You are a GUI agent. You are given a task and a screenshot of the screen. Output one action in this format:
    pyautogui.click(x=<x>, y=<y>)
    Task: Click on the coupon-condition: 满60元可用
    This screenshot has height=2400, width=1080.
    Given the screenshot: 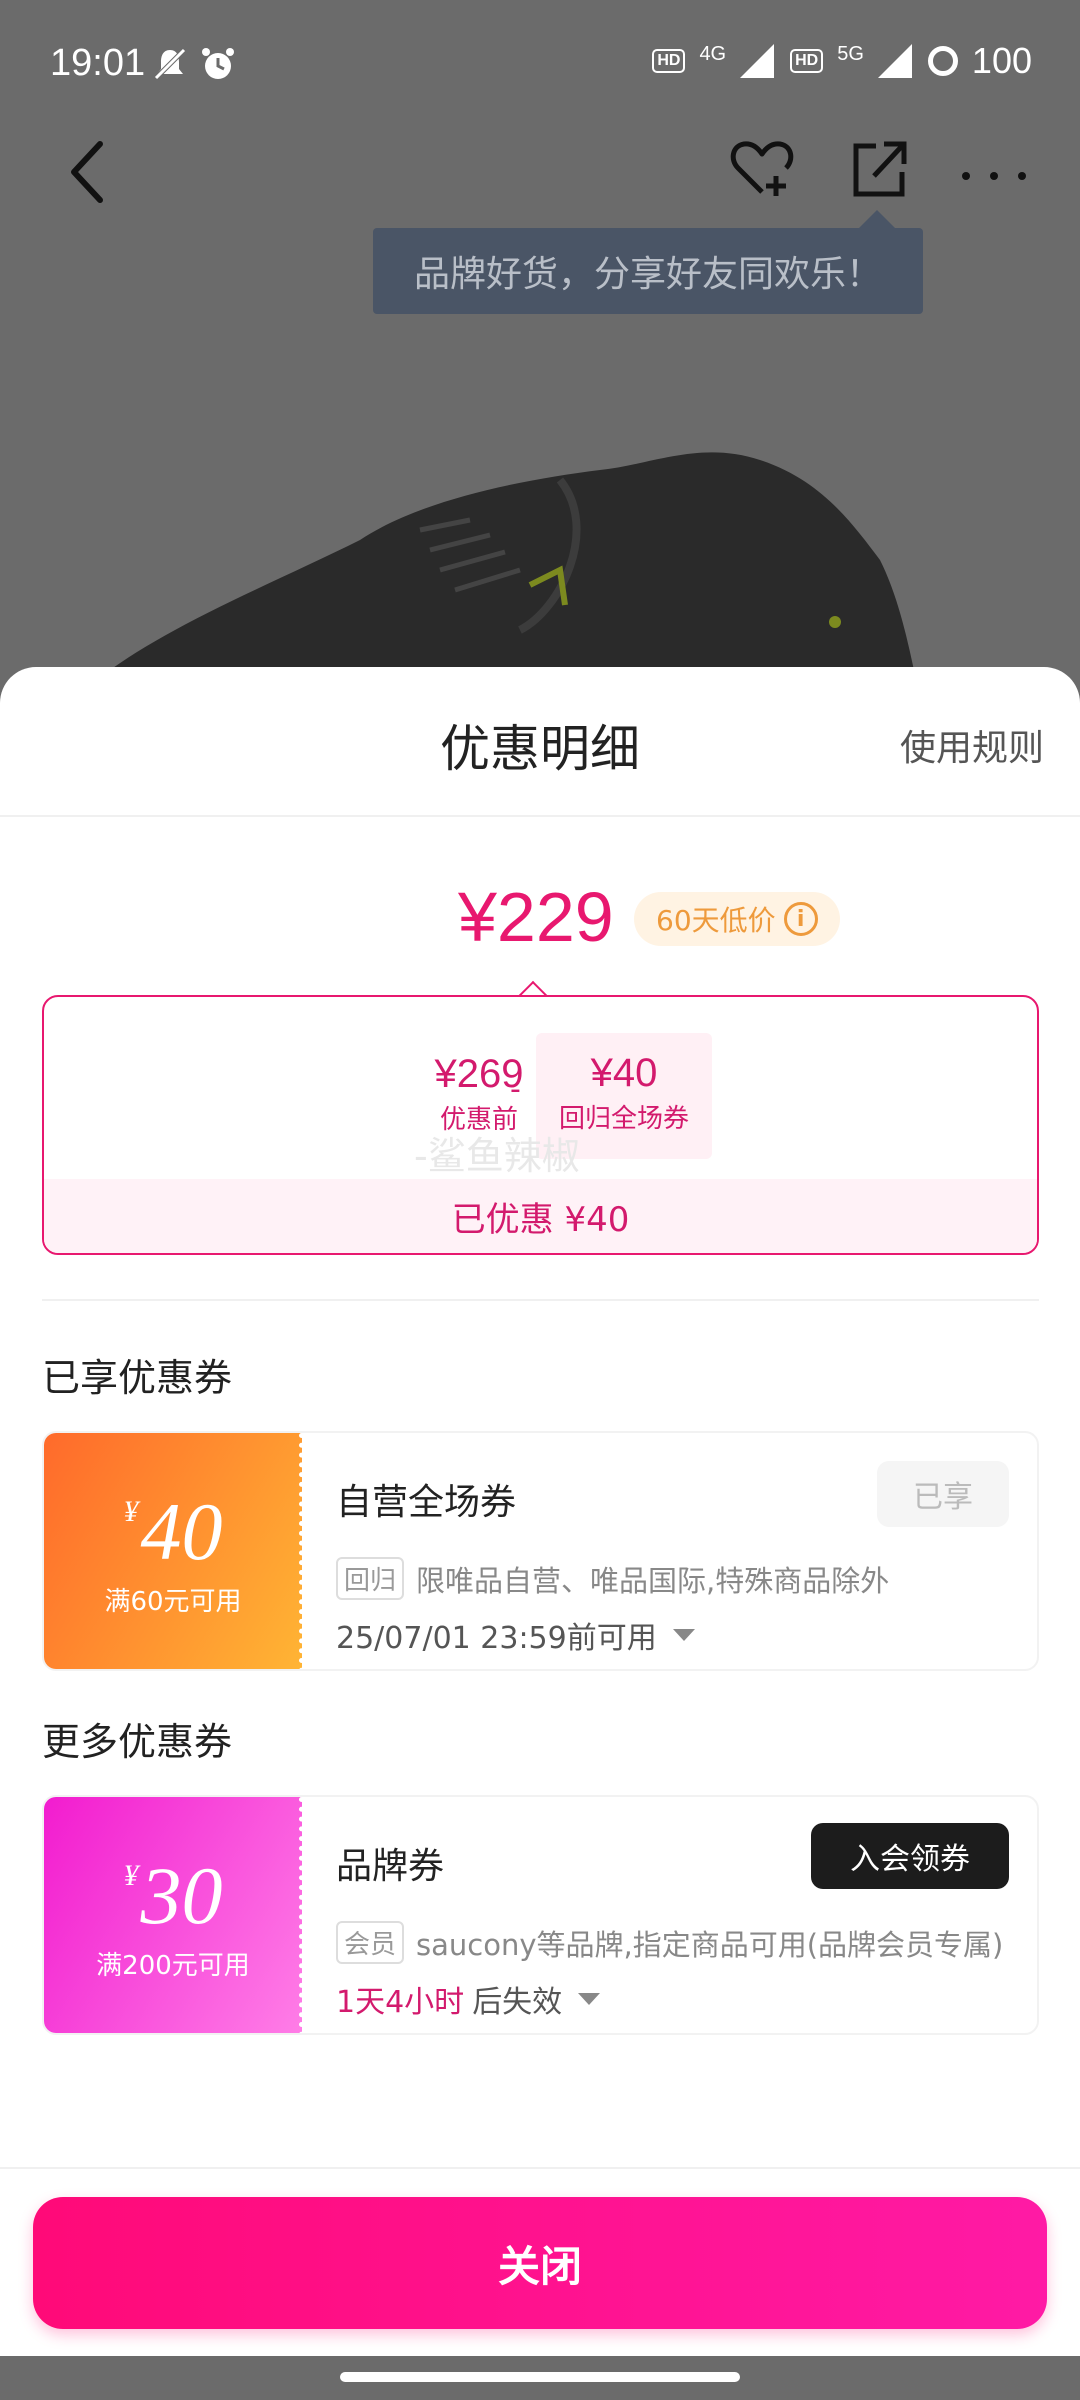 What is the action you would take?
    pyautogui.click(x=173, y=1602)
    